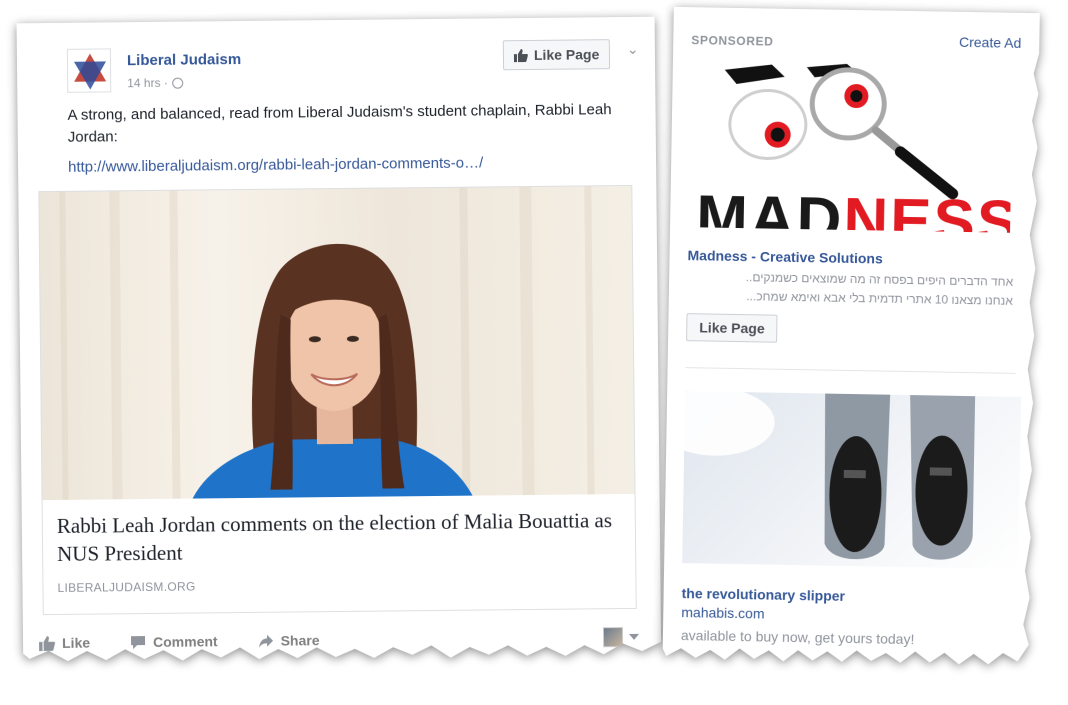  What do you see at coordinates (853, 144) in the screenshot?
I see `madness-ad-image: MADNESS` at bounding box center [853, 144].